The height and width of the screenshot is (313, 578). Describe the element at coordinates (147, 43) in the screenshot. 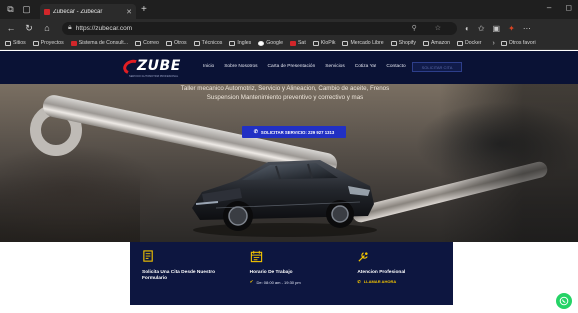

I see `bookmark-item: Correo` at that location.